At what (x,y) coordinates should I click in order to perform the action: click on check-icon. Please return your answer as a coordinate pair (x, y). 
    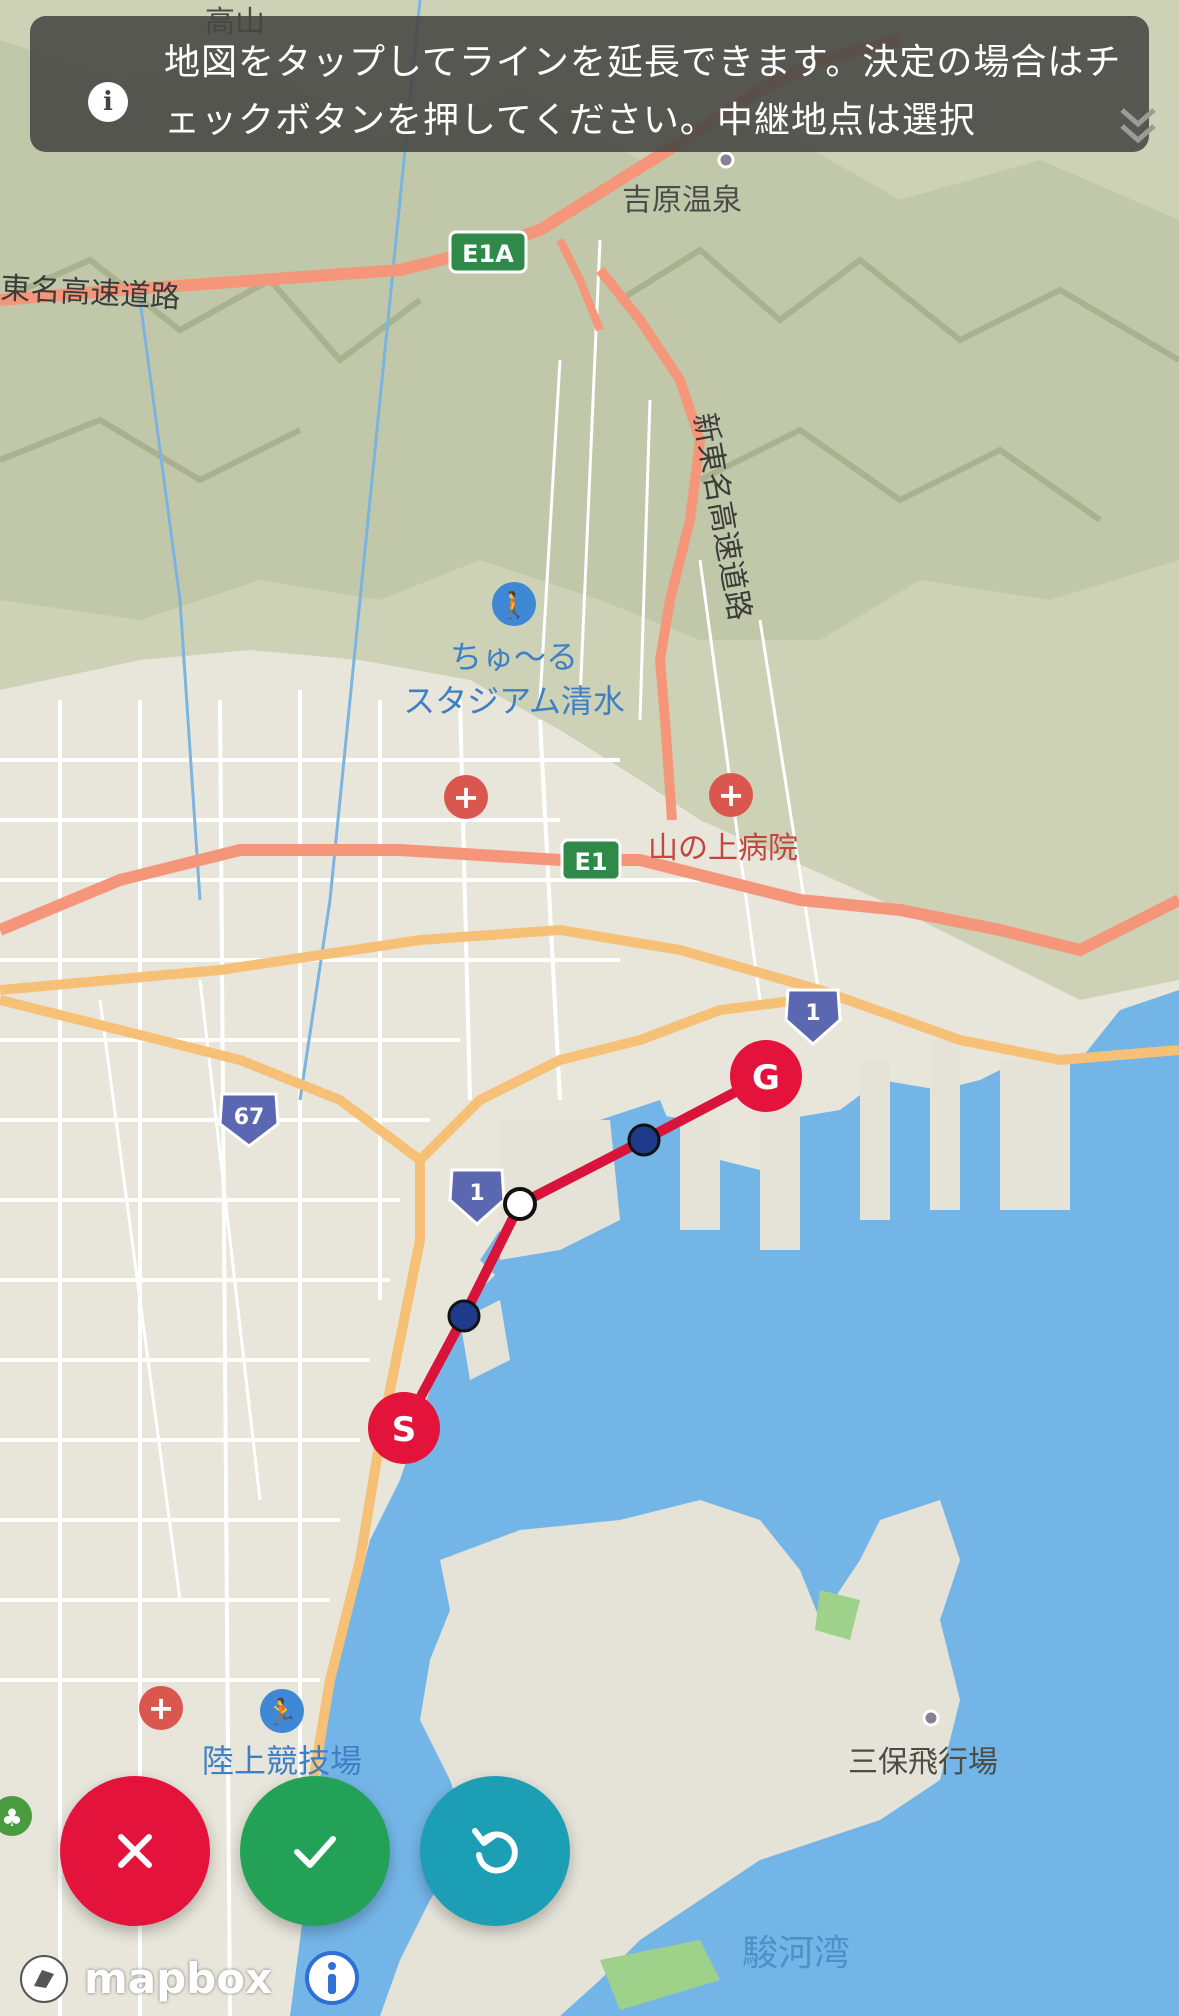
    Looking at the image, I should click on (315, 1852).